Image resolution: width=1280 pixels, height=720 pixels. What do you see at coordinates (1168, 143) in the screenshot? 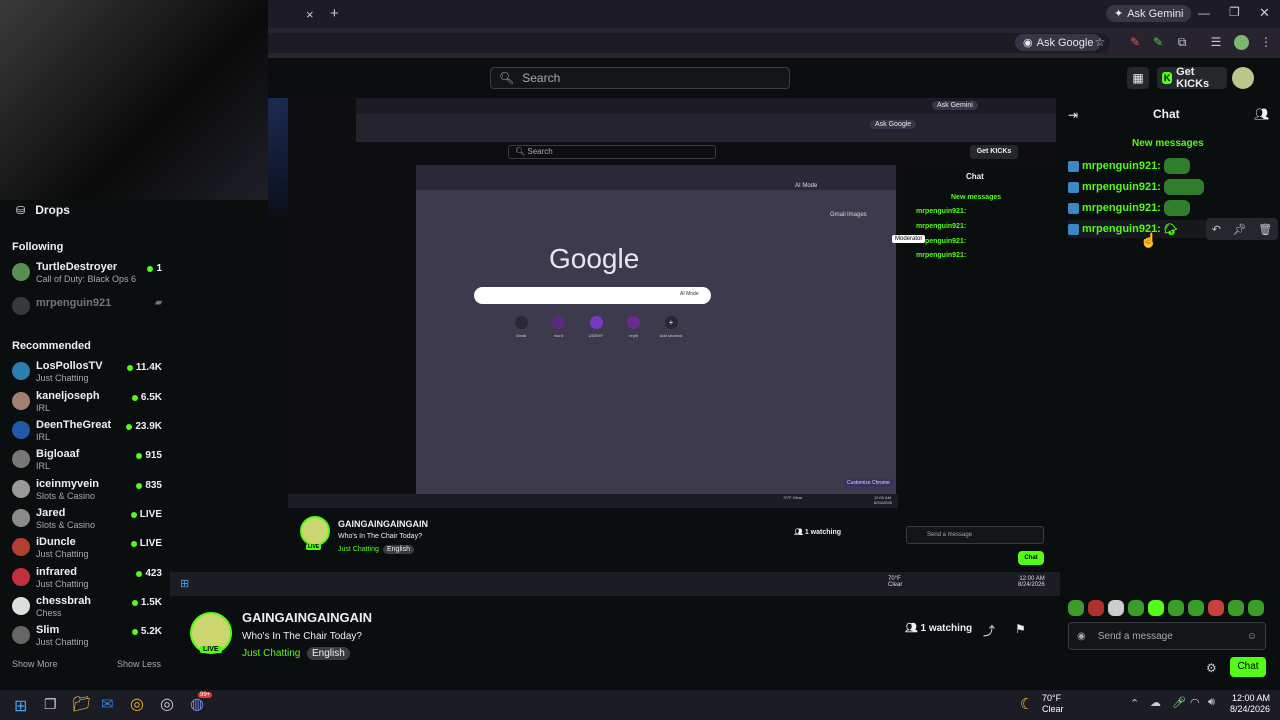
I see `new-messages-divider: New messages` at bounding box center [1168, 143].